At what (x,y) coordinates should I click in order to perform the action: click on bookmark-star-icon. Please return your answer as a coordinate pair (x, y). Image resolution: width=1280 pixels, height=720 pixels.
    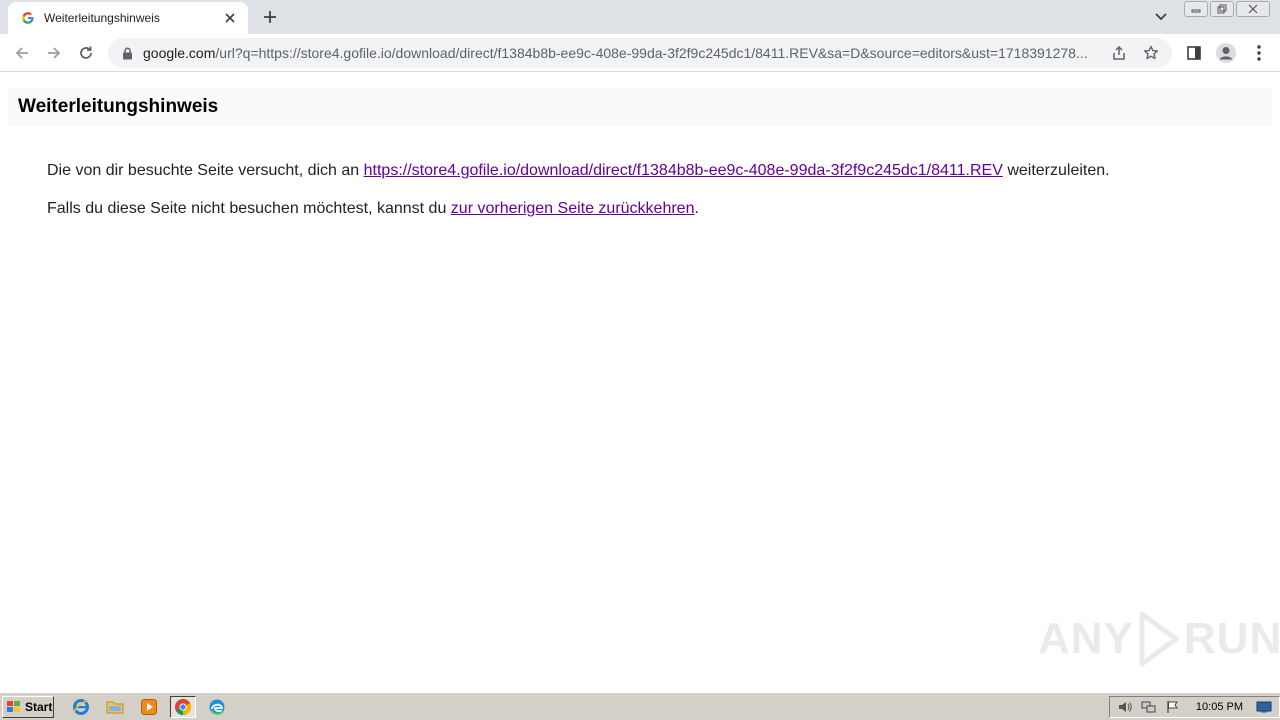
    Looking at the image, I should click on (1151, 53).